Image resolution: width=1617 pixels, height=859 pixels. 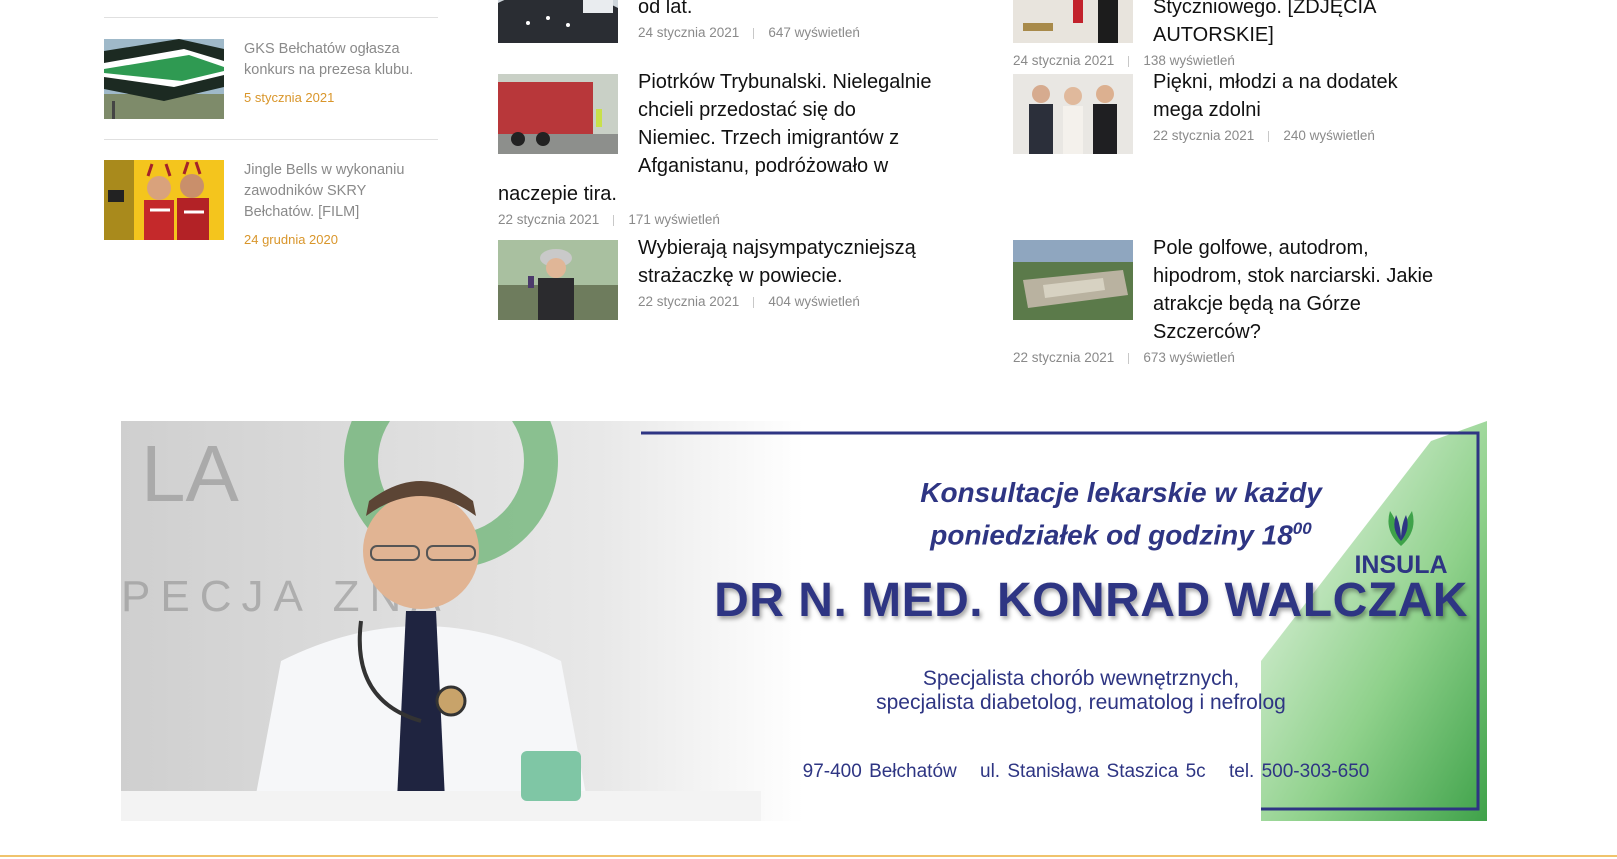 What do you see at coordinates (289, 97) in the screenshot?
I see `sidebar-item-date: 5 stycznia 2021` at bounding box center [289, 97].